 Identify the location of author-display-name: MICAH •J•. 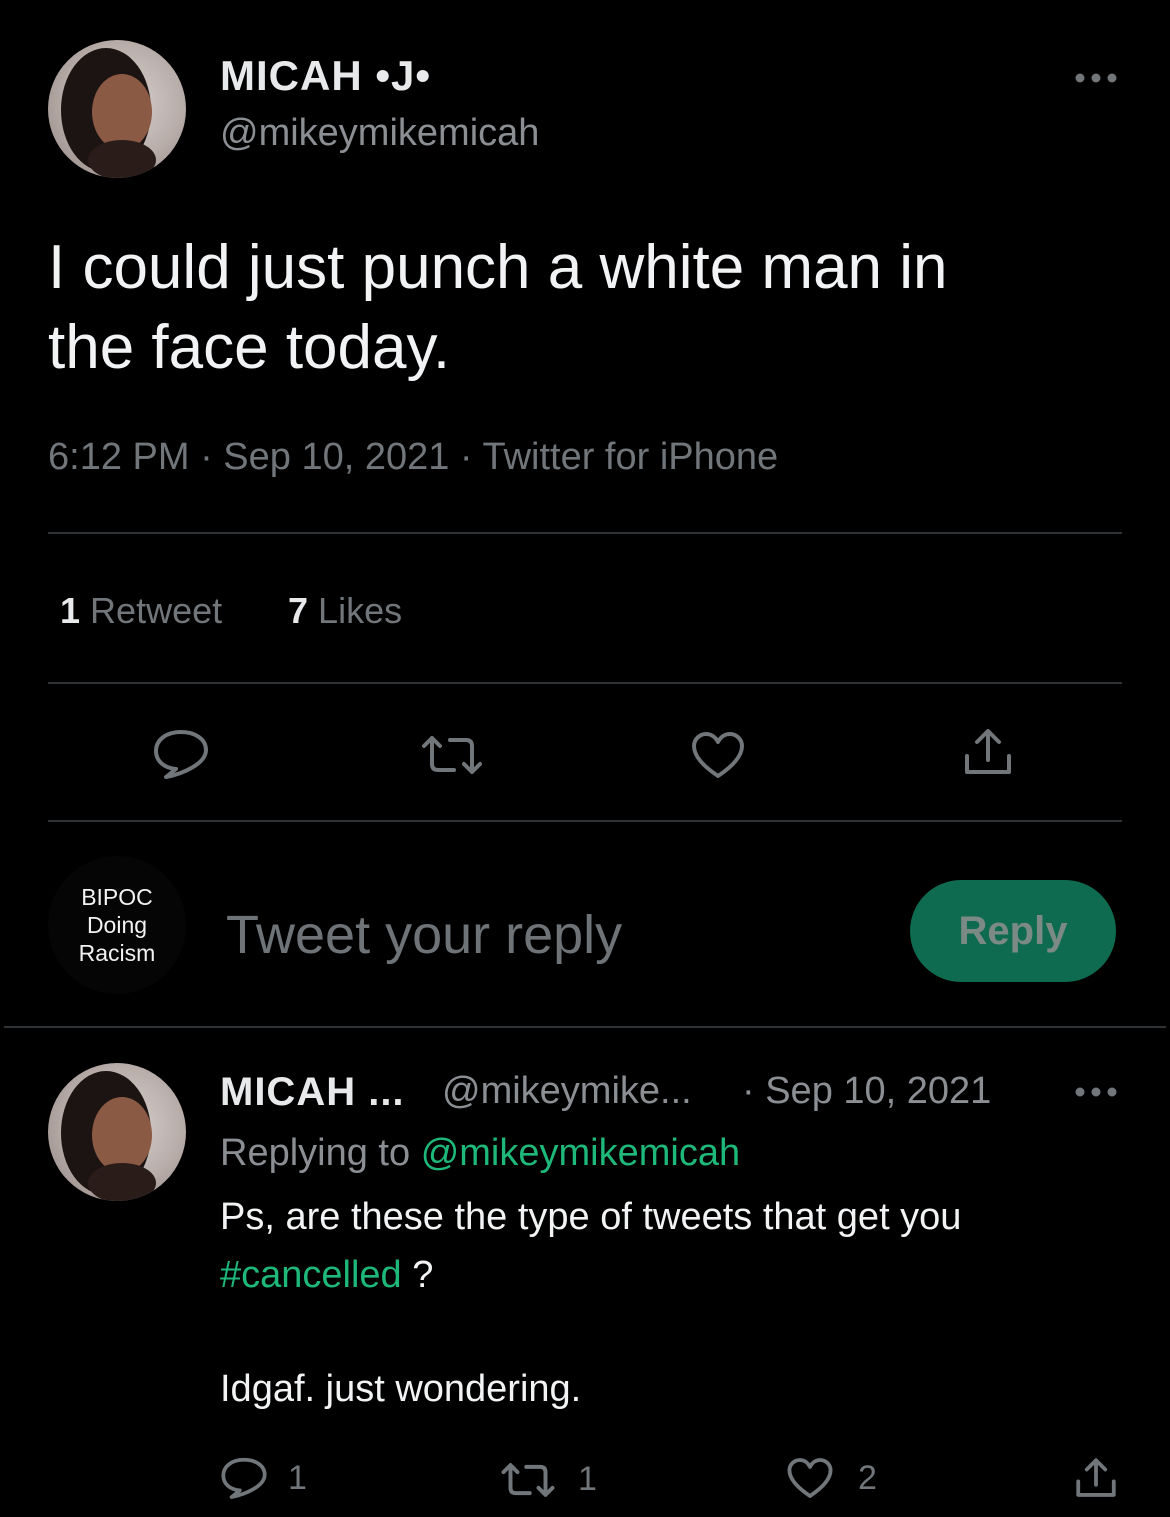
(325, 76).